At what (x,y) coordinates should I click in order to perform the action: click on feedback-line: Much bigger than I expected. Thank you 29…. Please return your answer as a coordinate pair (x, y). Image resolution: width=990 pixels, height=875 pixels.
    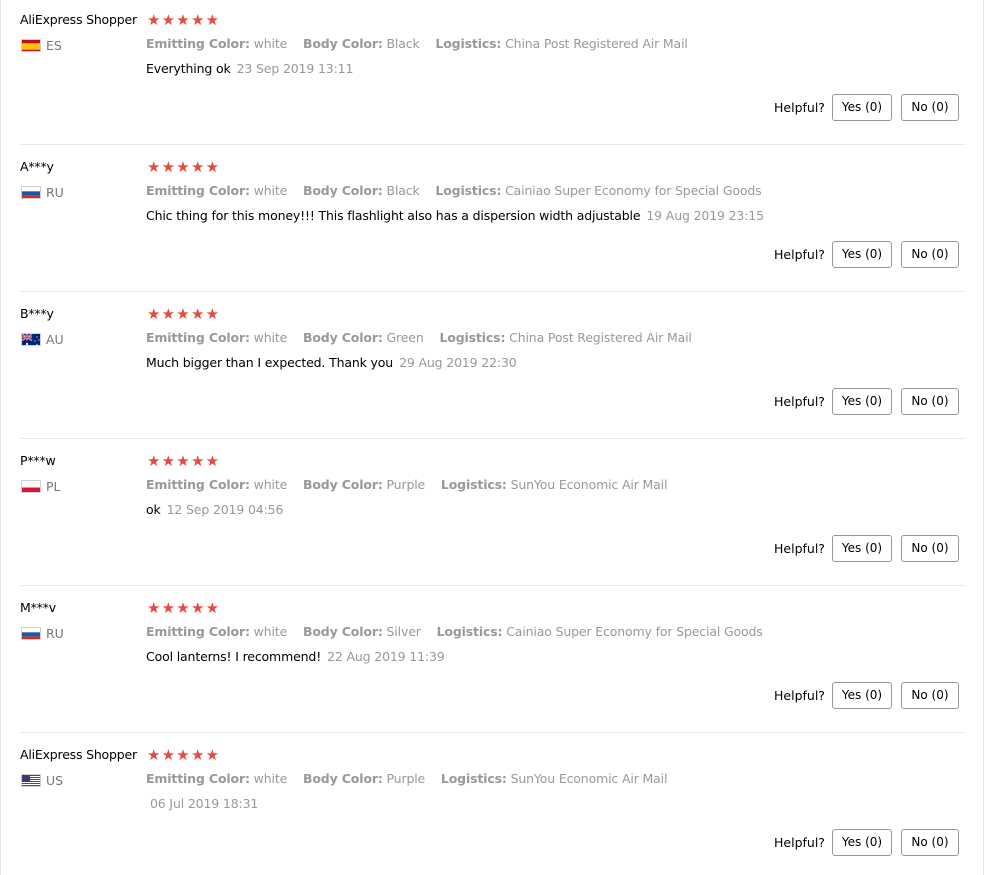
    Looking at the image, I should click on (331, 362).